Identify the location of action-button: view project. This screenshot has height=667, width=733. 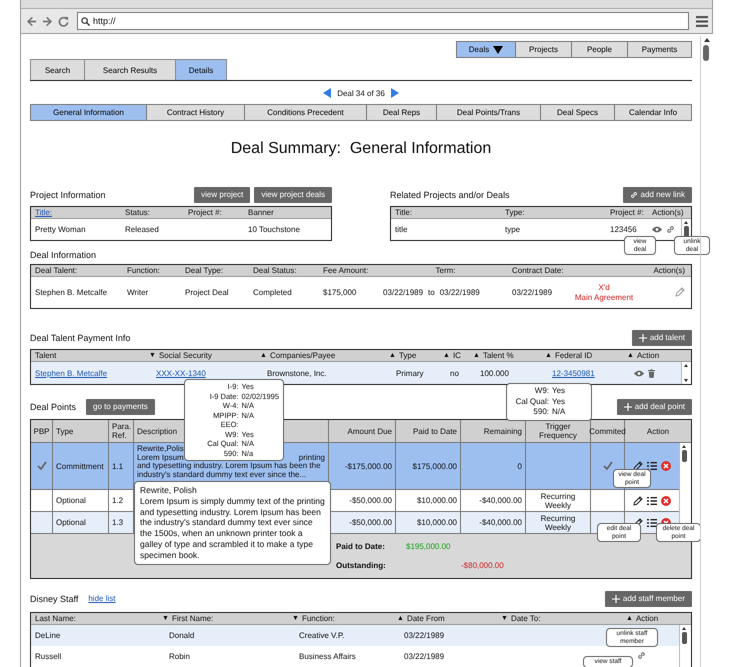
(222, 194).